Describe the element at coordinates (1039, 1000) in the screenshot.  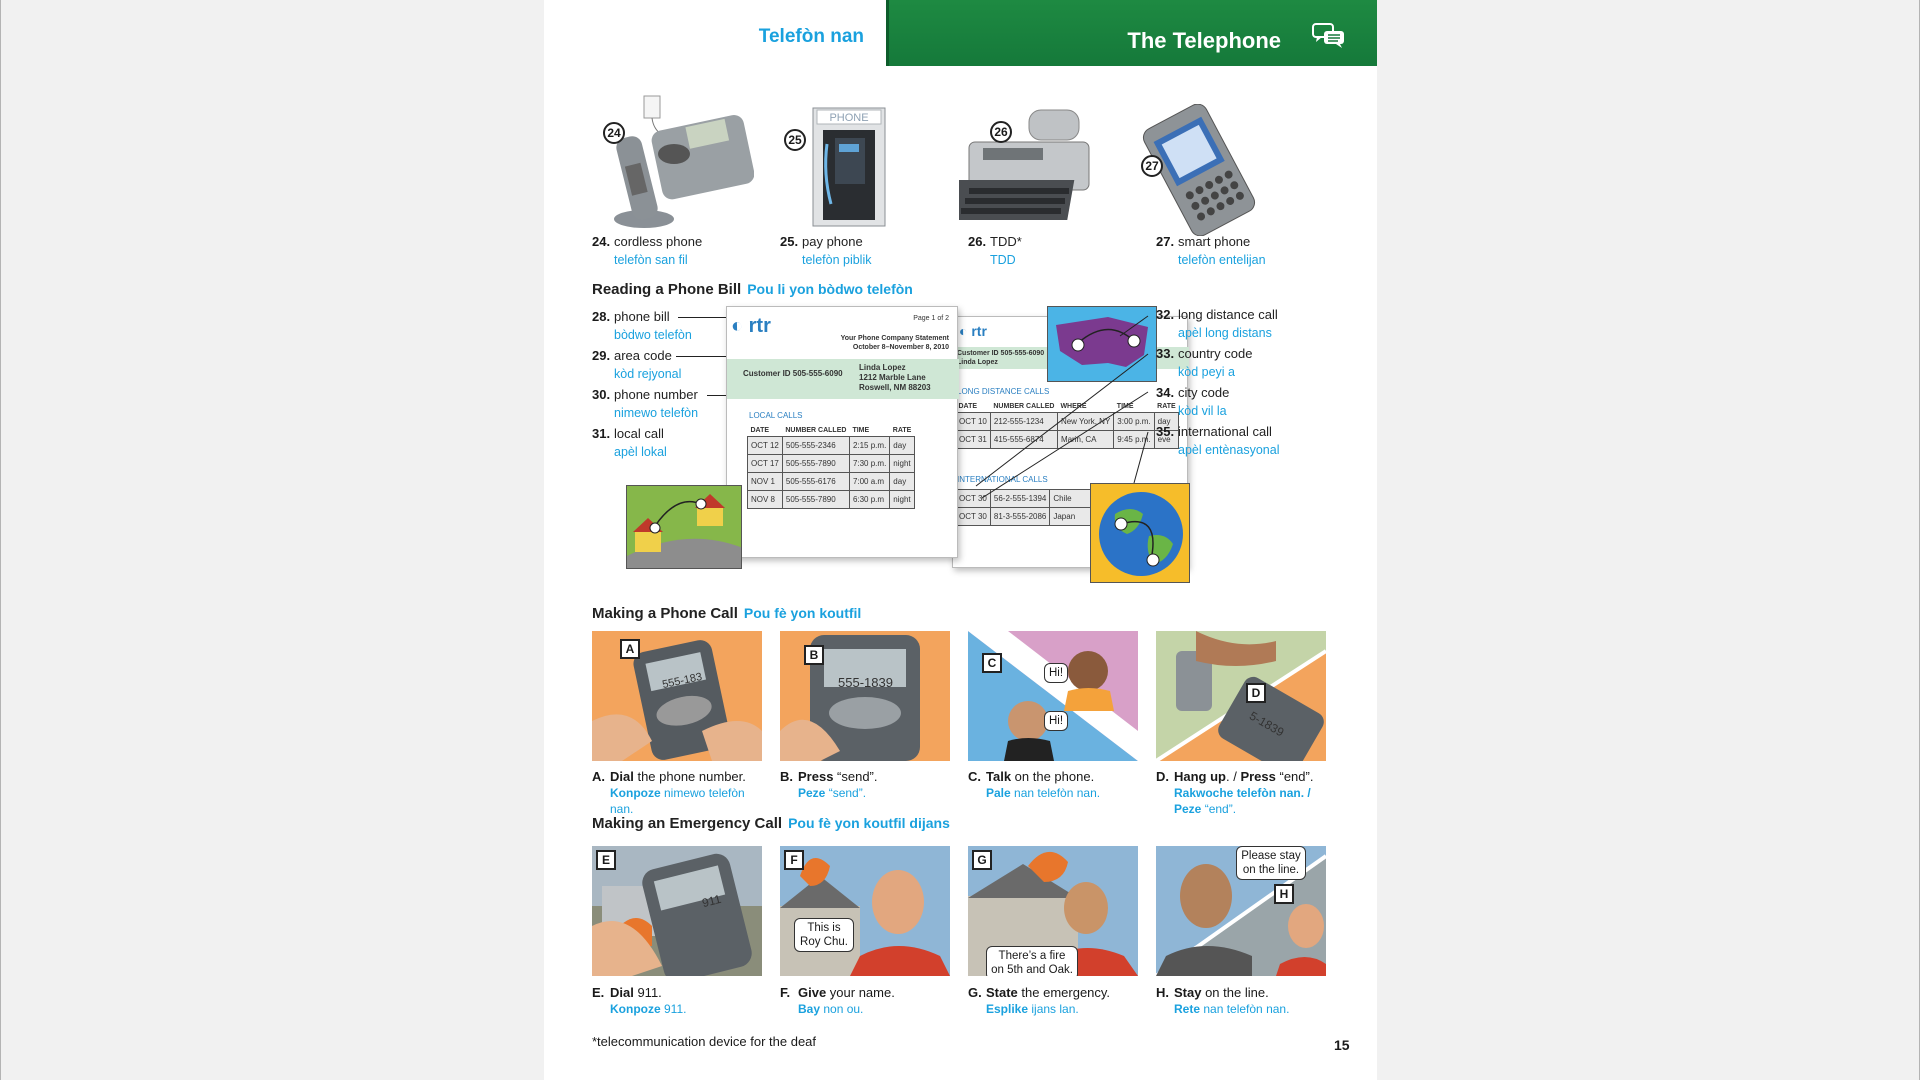
I see `caption-g: G. State the emergency. Esplike ijans lan.` at that location.